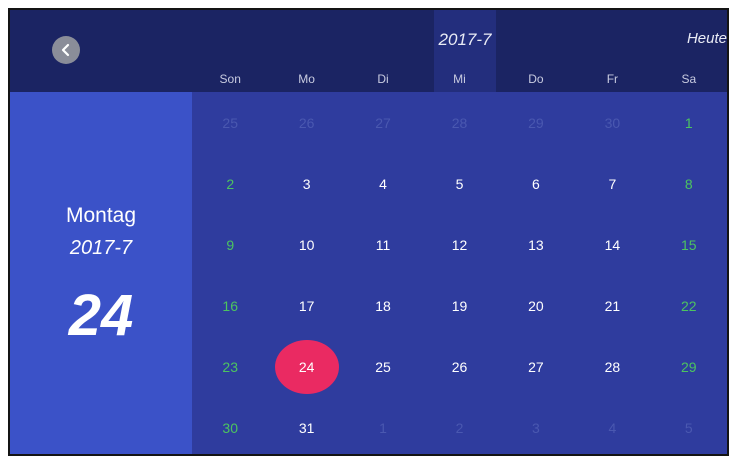 This screenshot has width=737, height=462. I want to click on day-number: 7, so click(612, 183).